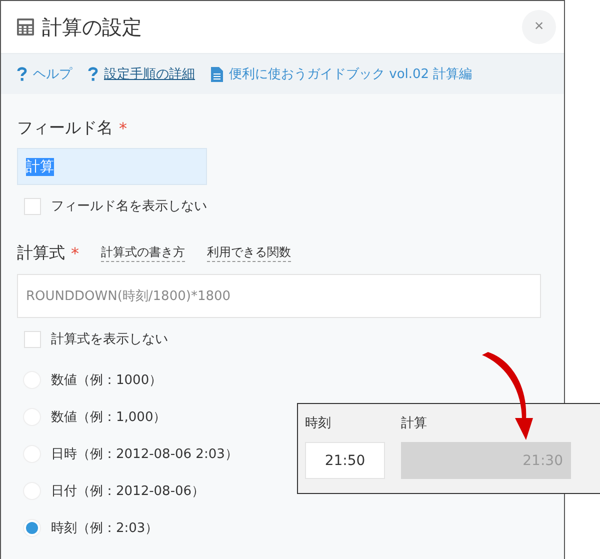 The image size is (600, 559). What do you see at coordinates (249, 253) in the screenshot?
I see `help-link: 利用できる関数` at bounding box center [249, 253].